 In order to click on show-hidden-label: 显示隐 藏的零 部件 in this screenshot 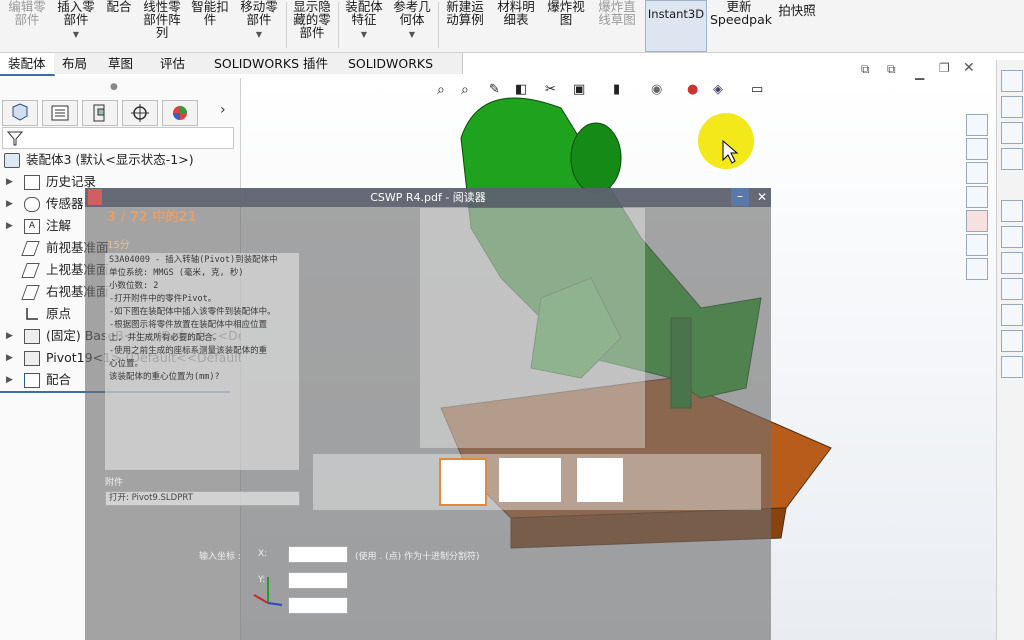, I will do `click(312, 20)`.